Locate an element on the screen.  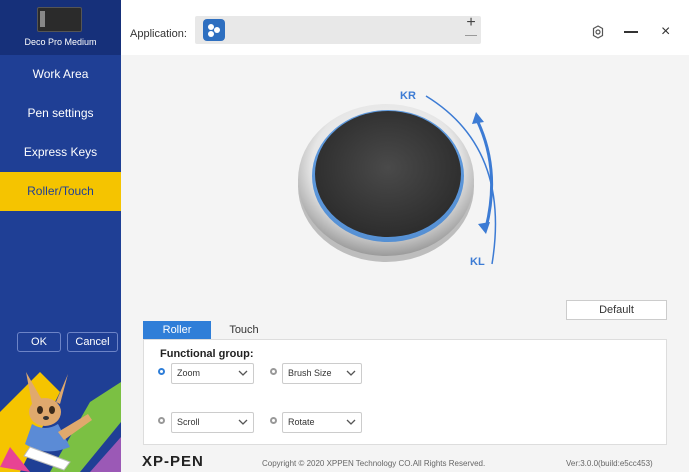
group-1-primary-select: Zoom is located at coordinates (212, 373).